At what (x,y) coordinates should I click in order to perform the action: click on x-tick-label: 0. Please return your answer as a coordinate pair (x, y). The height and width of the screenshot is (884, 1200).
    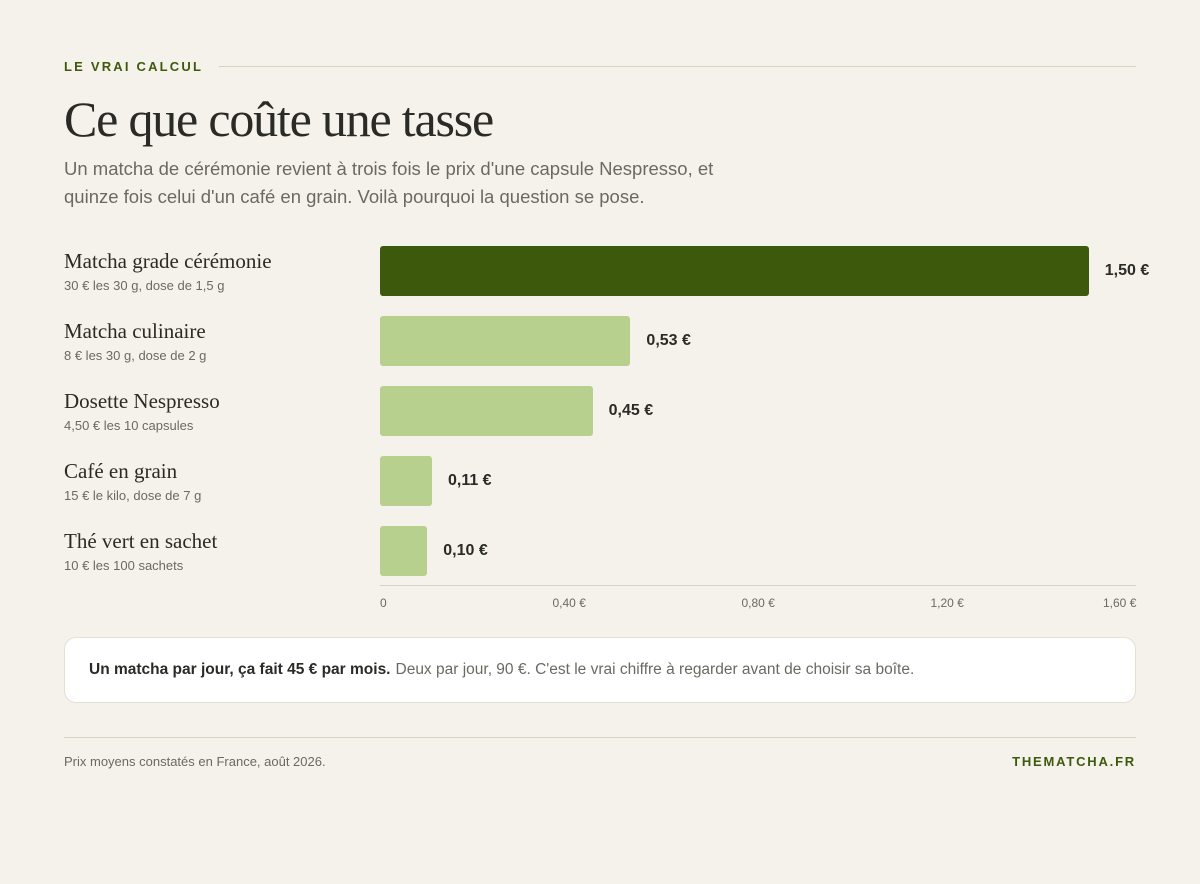
    Looking at the image, I should click on (383, 603).